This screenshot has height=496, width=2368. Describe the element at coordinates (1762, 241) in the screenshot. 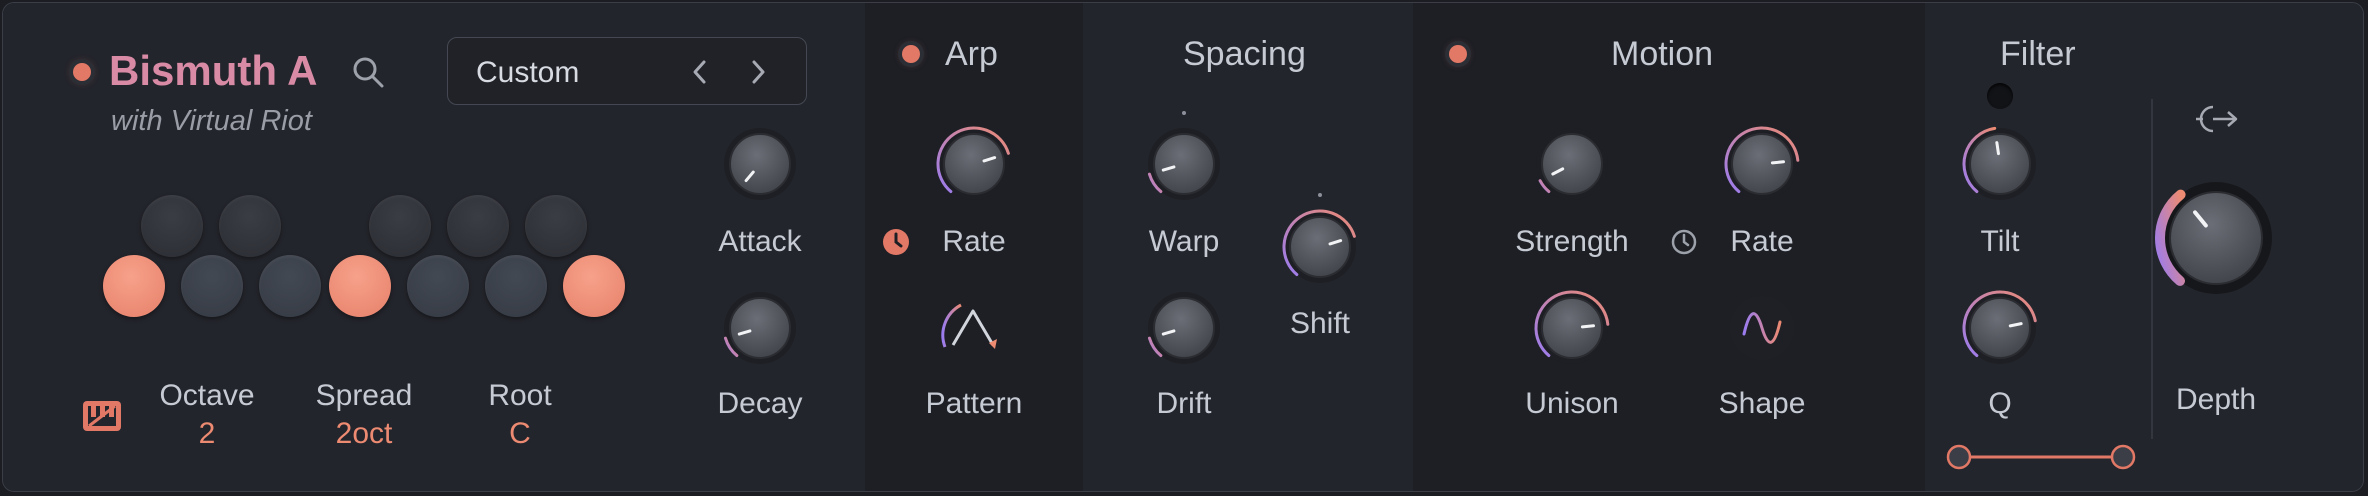

I see `motion-rate-label: Rate` at that location.